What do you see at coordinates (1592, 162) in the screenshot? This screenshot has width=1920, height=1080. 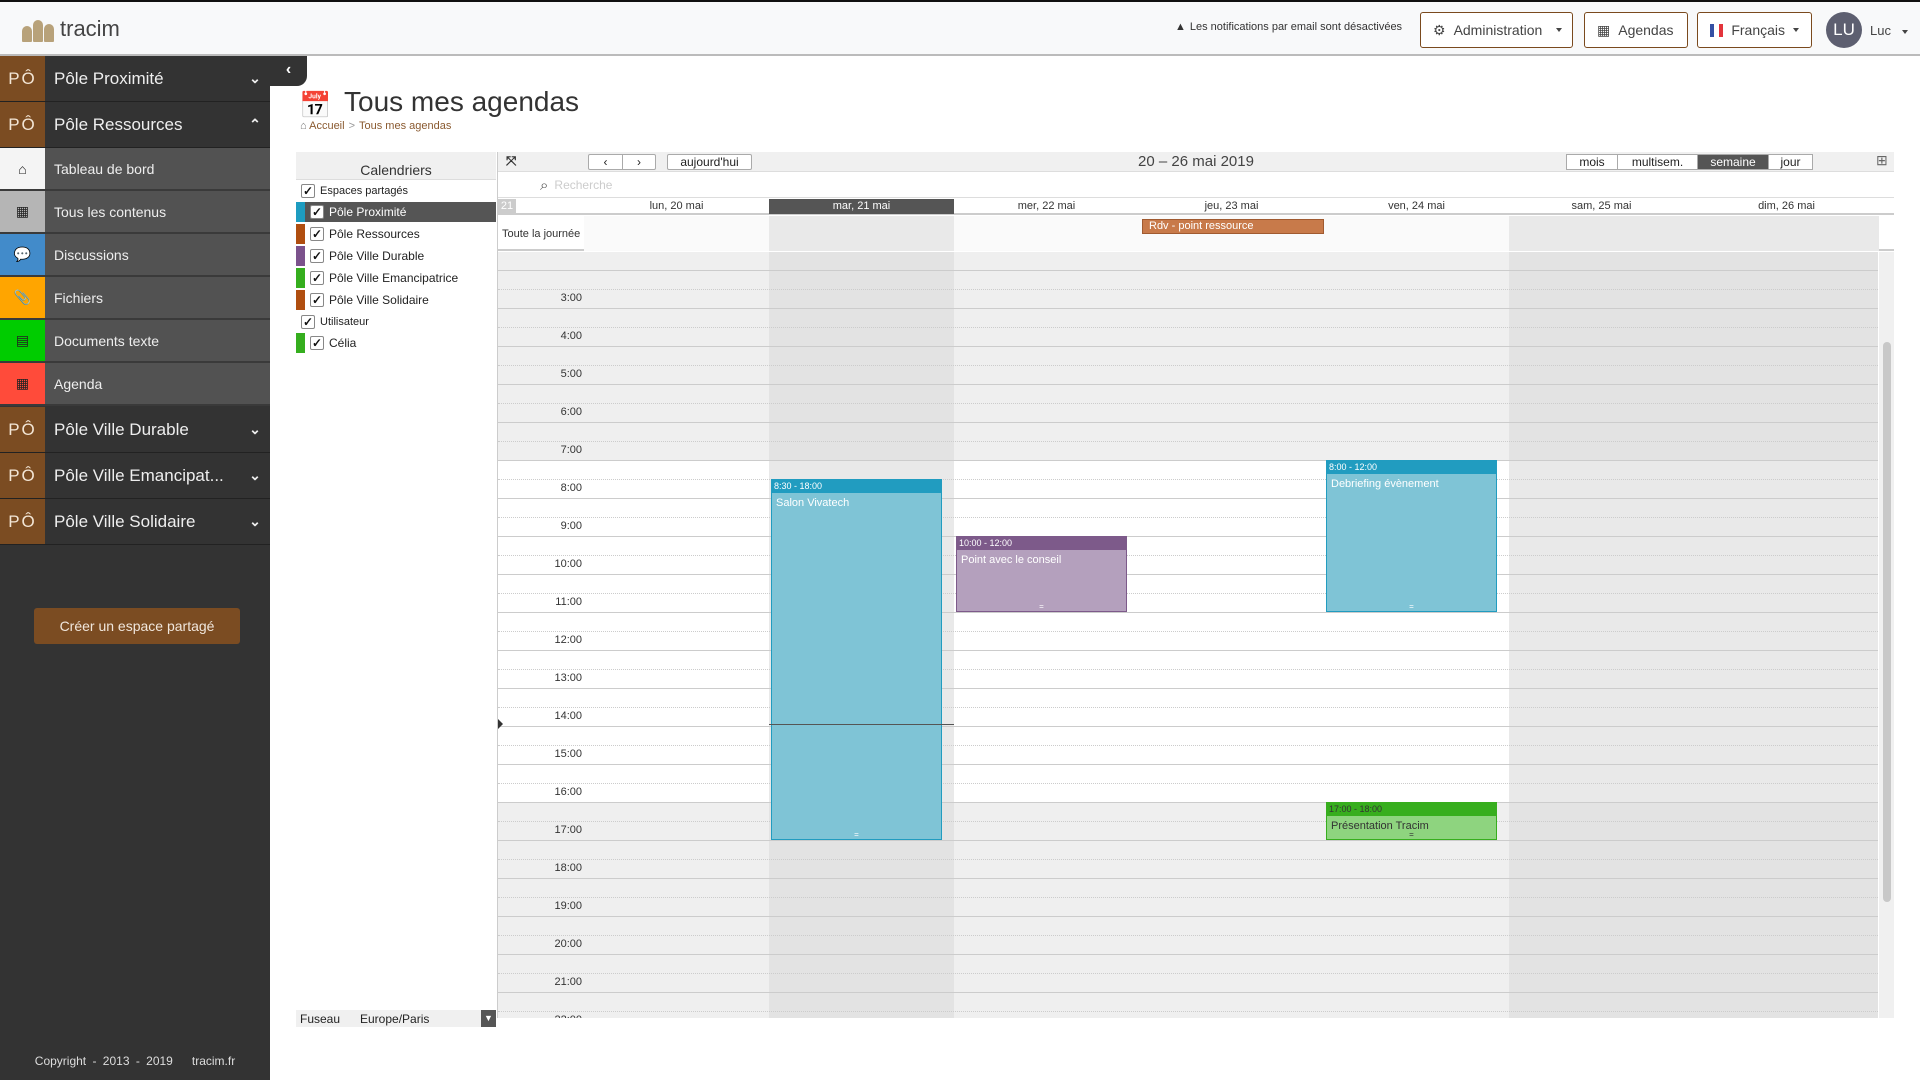 I see `view-month-button: mois` at bounding box center [1592, 162].